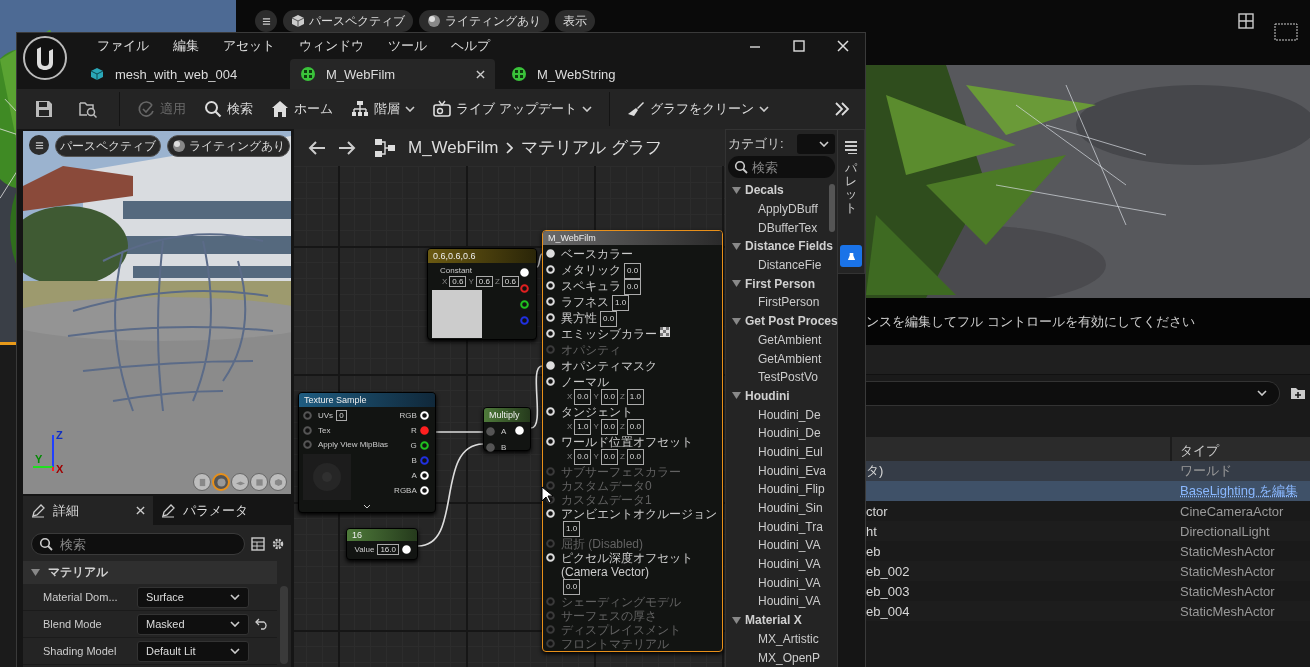 The width and height of the screenshot is (1310, 667). I want to click on palette-button, so click(851, 256).